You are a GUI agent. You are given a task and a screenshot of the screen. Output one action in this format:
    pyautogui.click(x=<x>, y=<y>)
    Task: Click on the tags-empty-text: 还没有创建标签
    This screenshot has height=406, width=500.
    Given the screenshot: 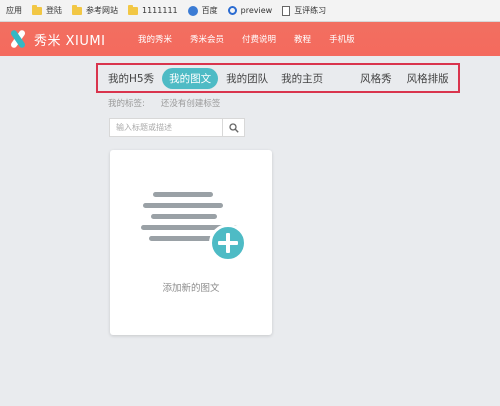 What is the action you would take?
    pyautogui.click(x=190, y=104)
    